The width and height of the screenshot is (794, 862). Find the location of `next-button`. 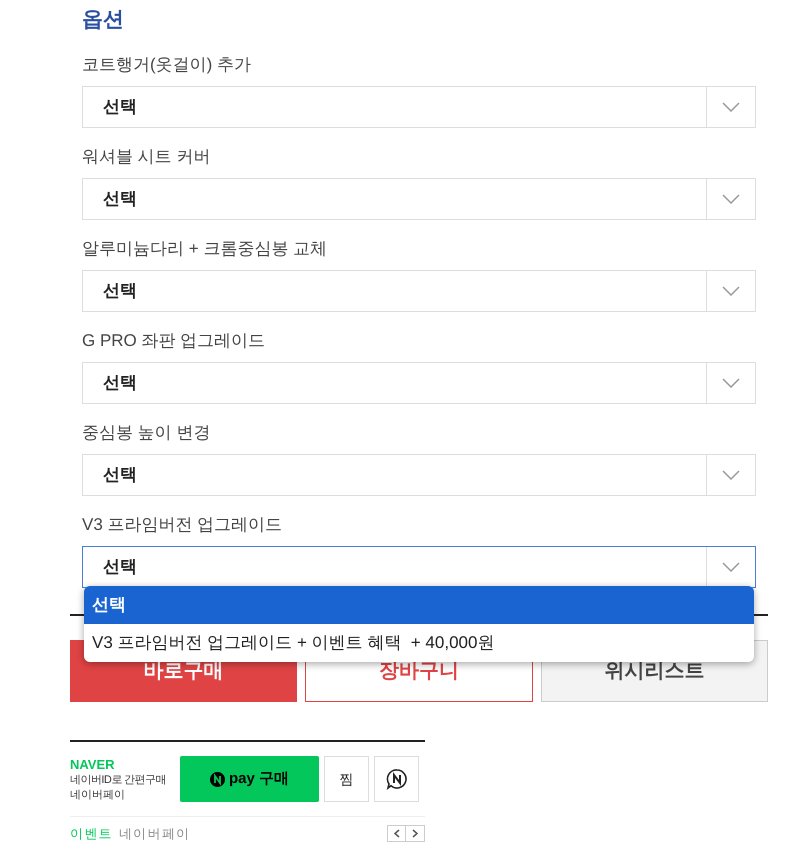

next-button is located at coordinates (415, 833).